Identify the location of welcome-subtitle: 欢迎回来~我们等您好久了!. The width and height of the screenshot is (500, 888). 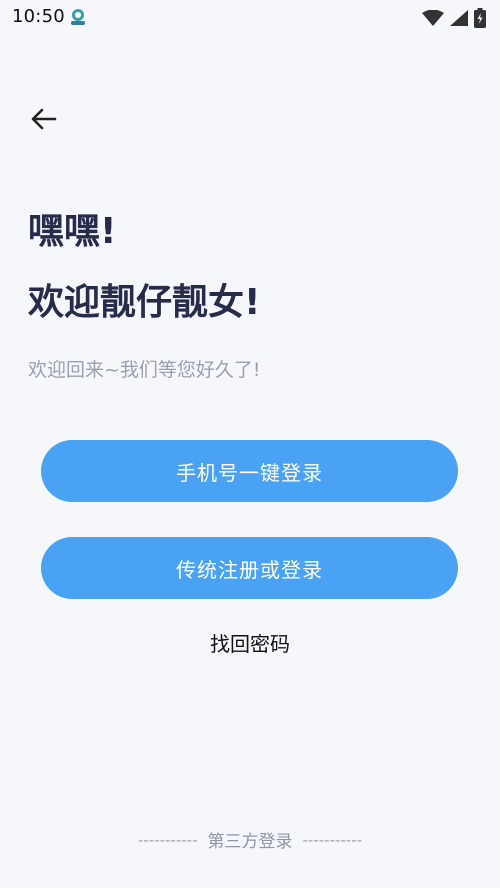
(144, 370).